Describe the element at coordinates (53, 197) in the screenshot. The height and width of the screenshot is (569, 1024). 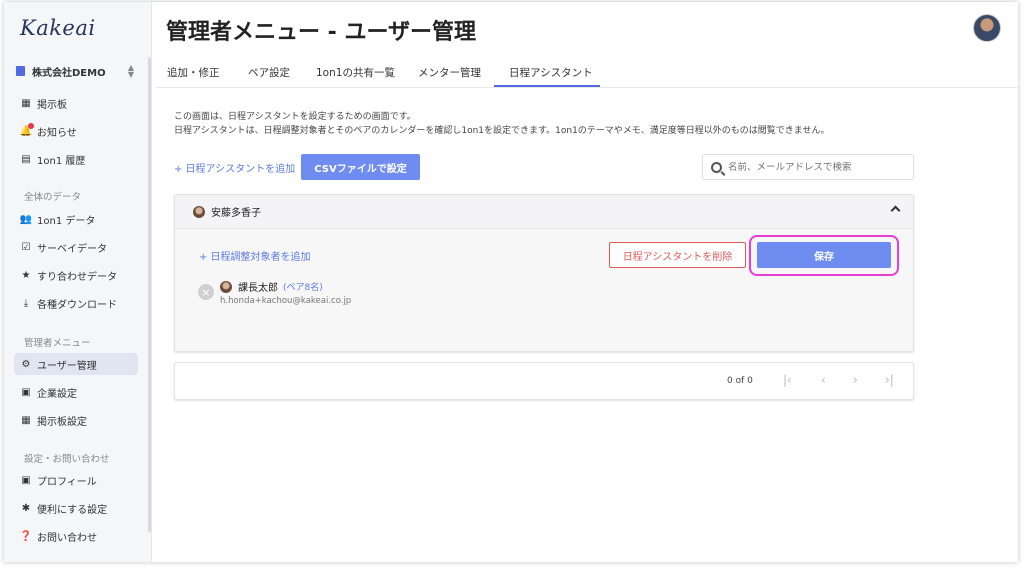
I see `section-heading-data: 全体のデータ` at that location.